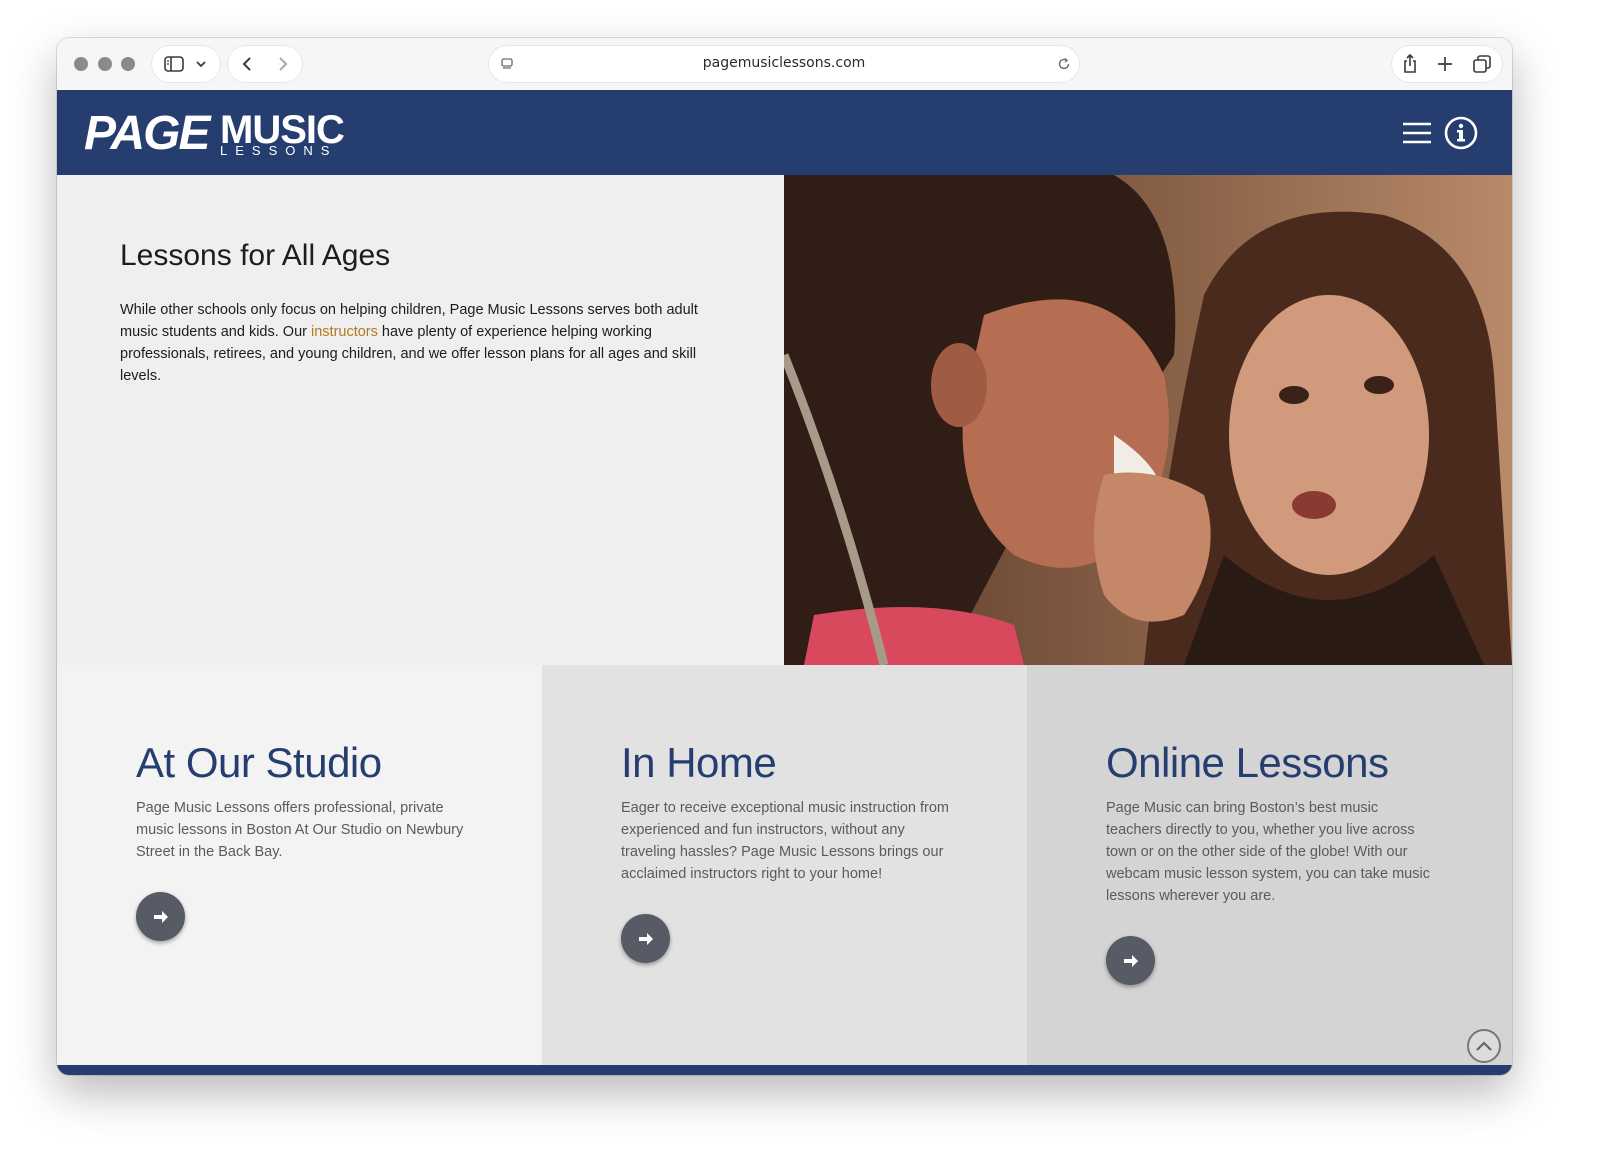  I want to click on url-text: pagemusiclessons.com, so click(784, 63).